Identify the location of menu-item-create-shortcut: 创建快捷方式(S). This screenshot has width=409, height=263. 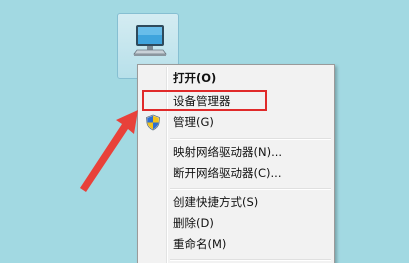
(236, 202).